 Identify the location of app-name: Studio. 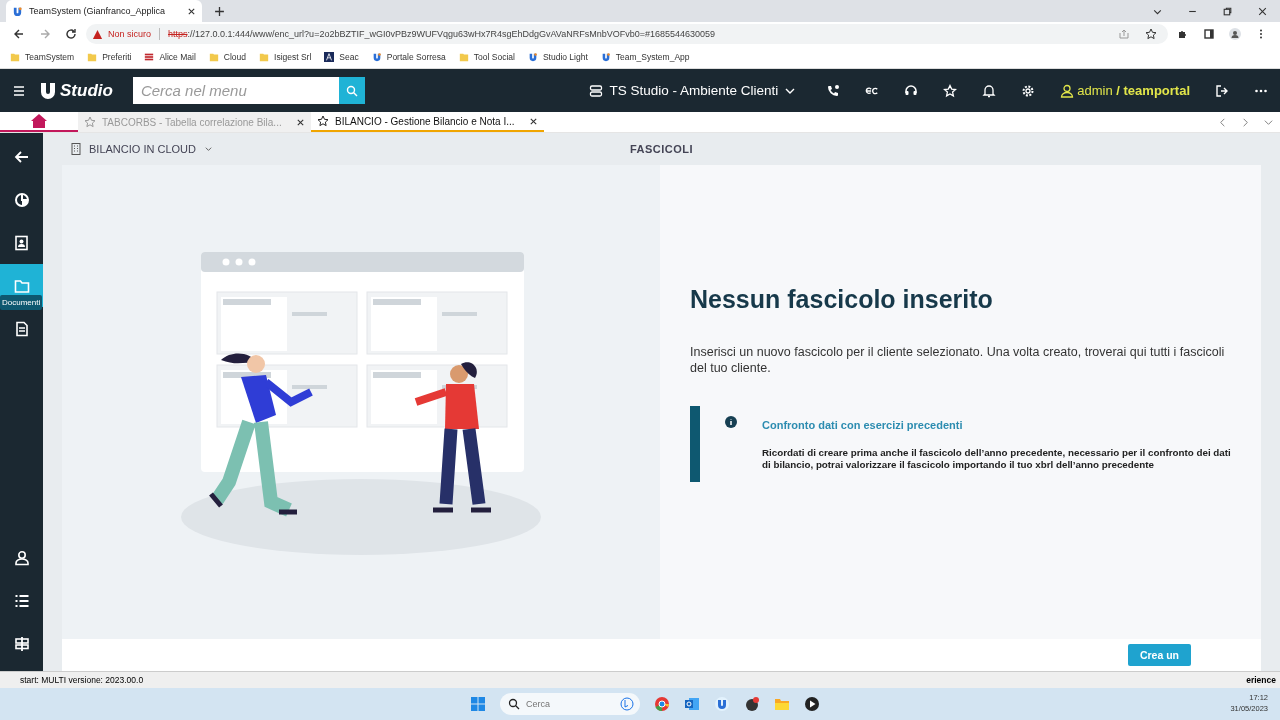
(86, 90).